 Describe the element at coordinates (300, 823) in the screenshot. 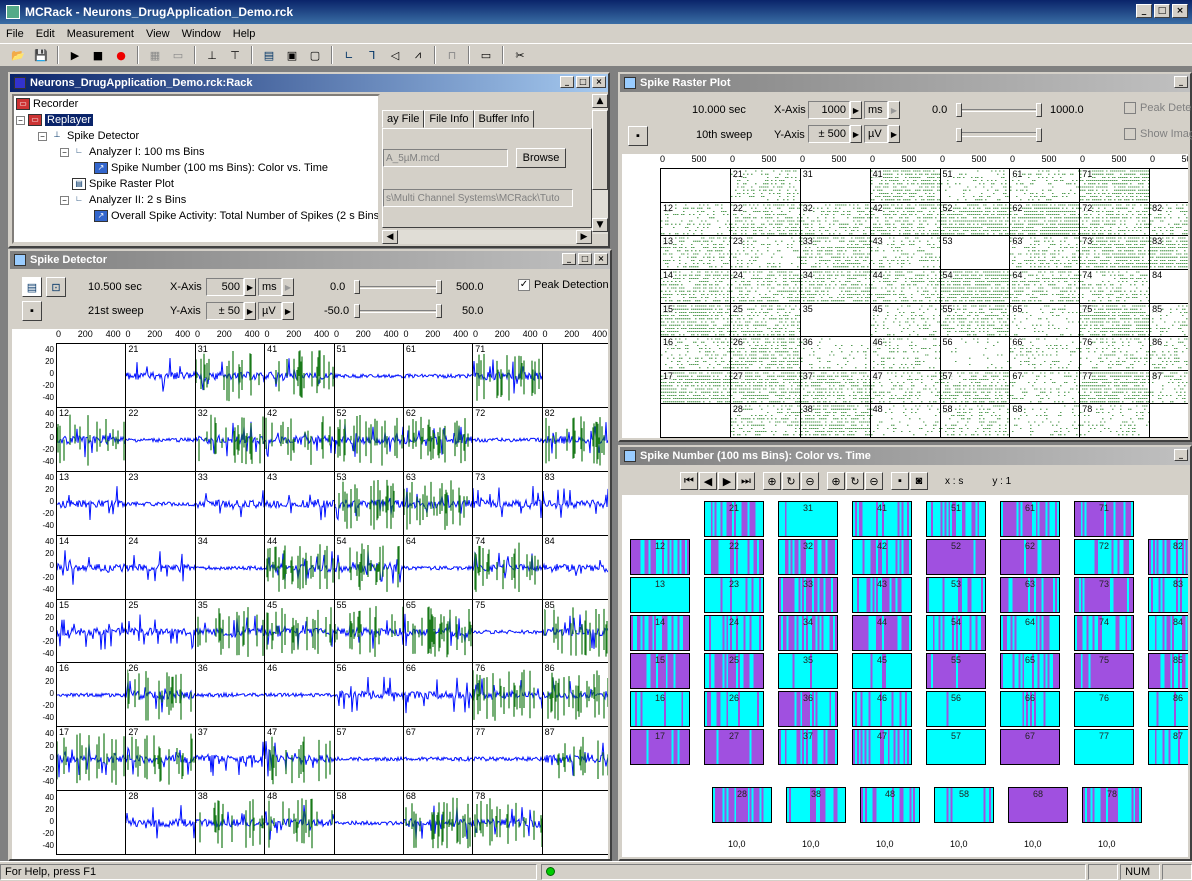

I see `channel-cell: 48` at that location.